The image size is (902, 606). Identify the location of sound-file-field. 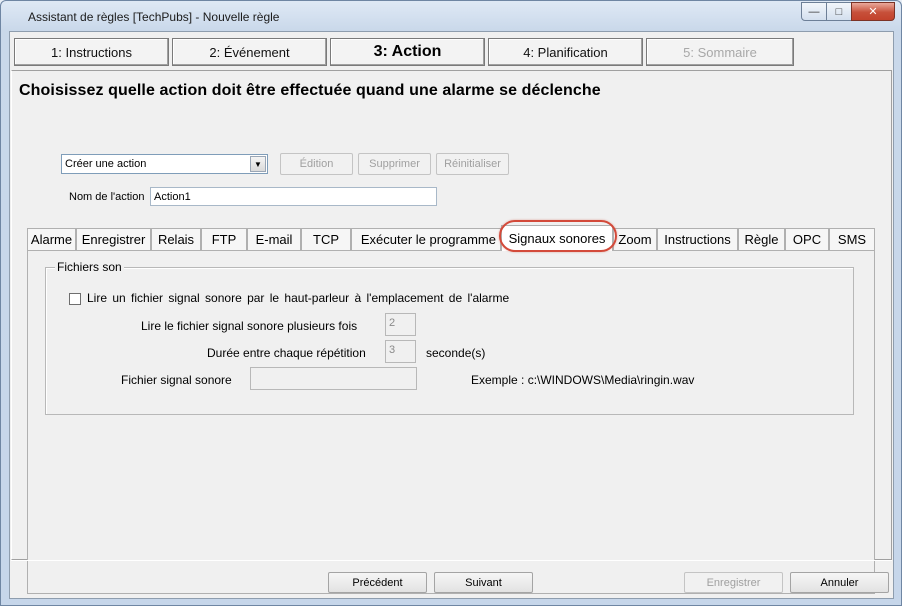
(333, 378).